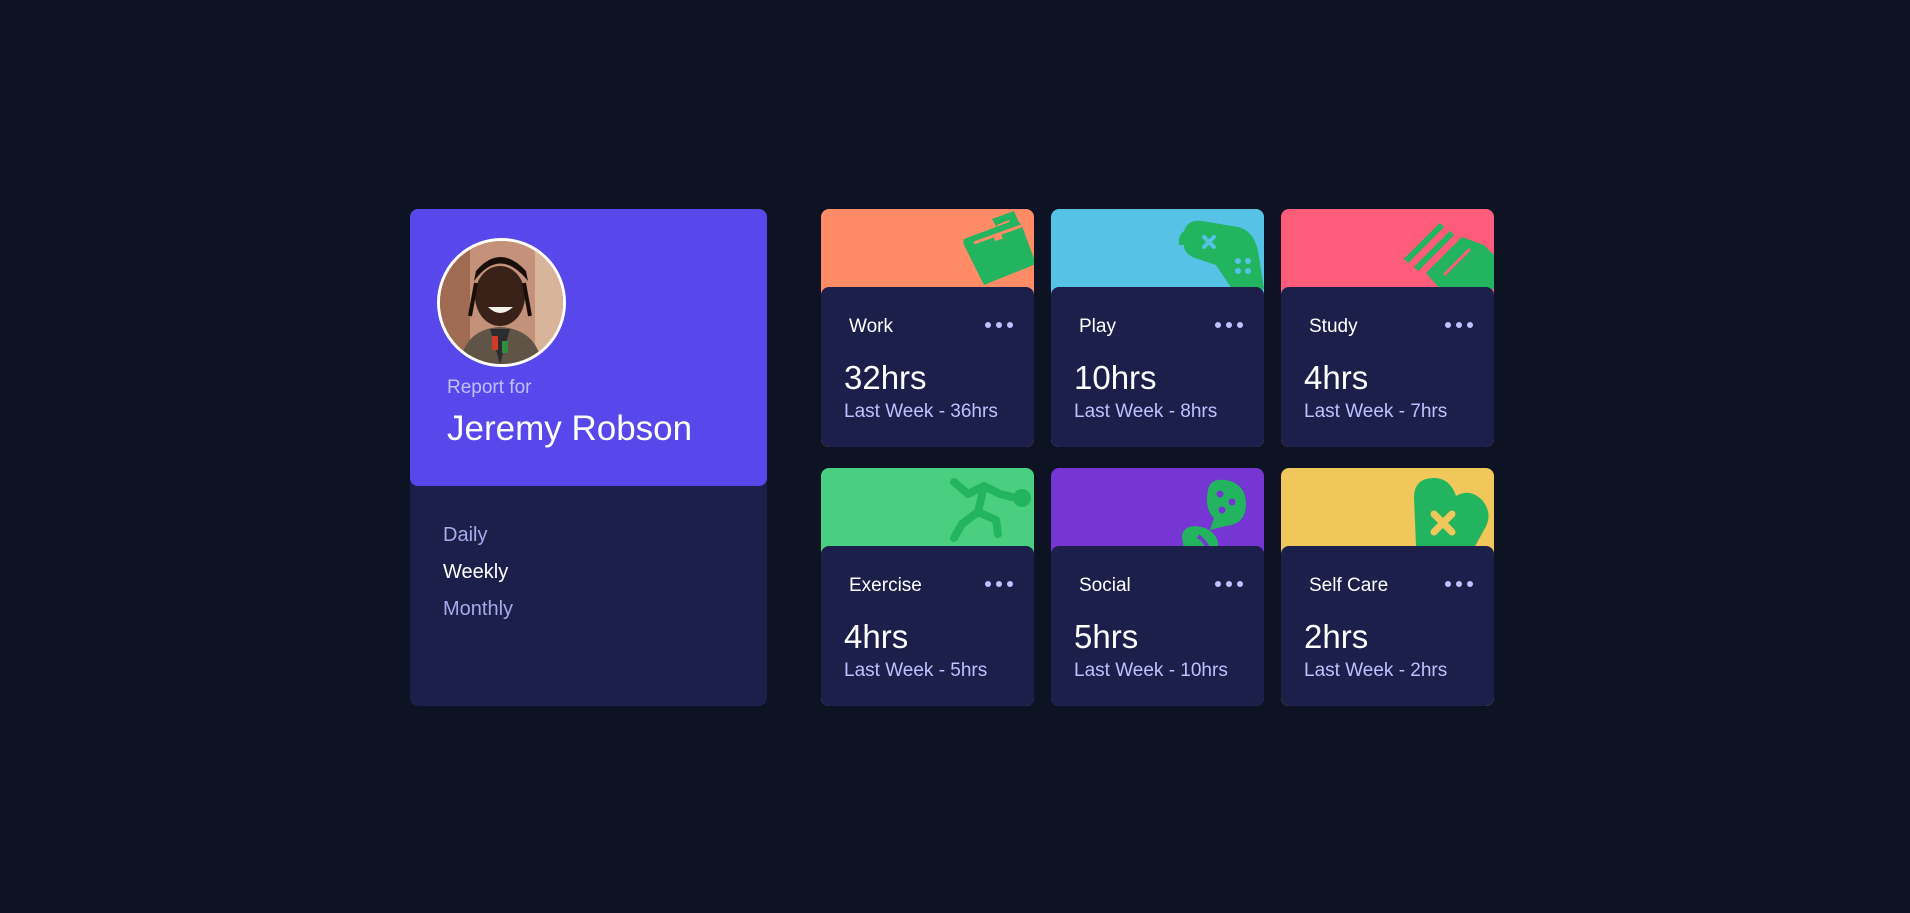 Image resolution: width=1910 pixels, height=913 pixels. What do you see at coordinates (1106, 636) in the screenshot?
I see `current-hours: 5hrs` at bounding box center [1106, 636].